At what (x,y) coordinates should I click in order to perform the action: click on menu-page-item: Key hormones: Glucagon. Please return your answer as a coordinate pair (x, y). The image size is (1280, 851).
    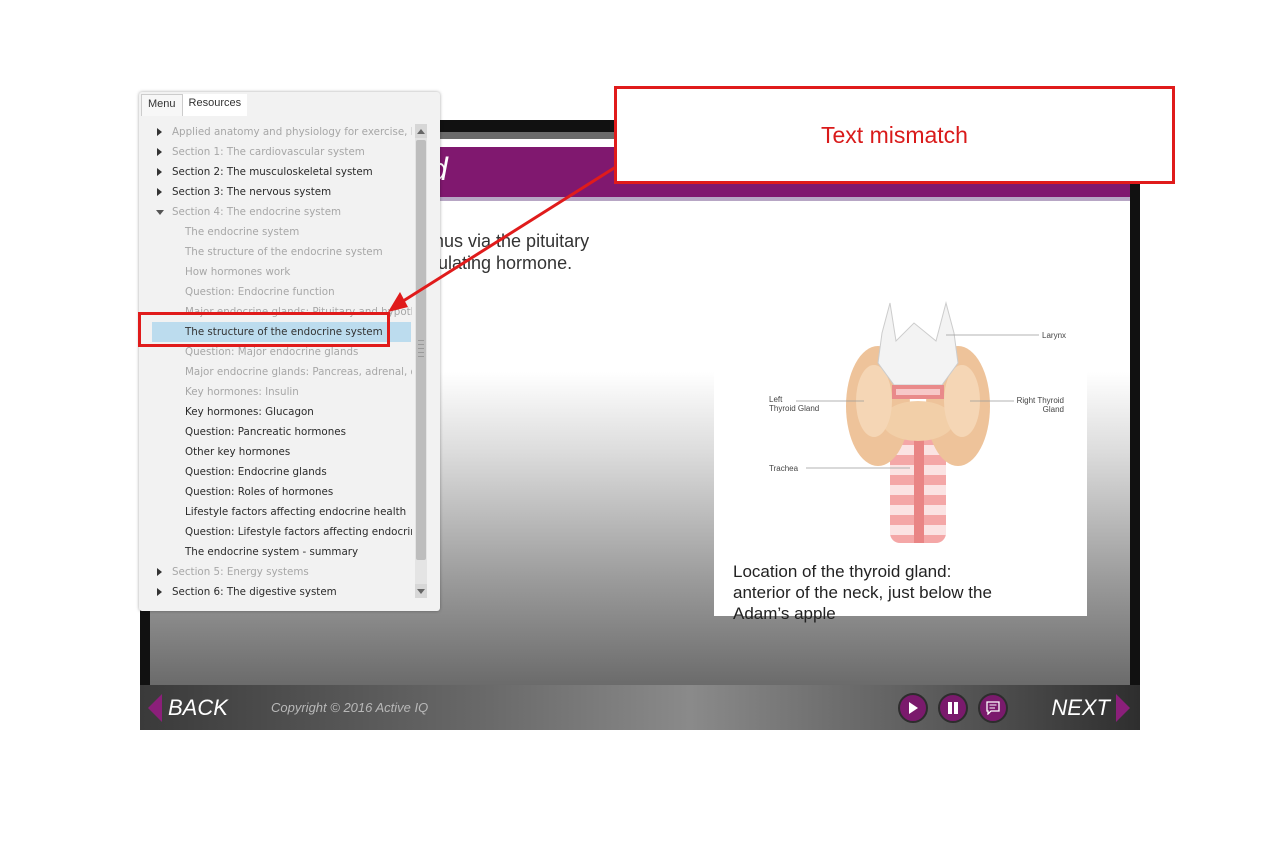
    Looking at the image, I should click on (282, 412).